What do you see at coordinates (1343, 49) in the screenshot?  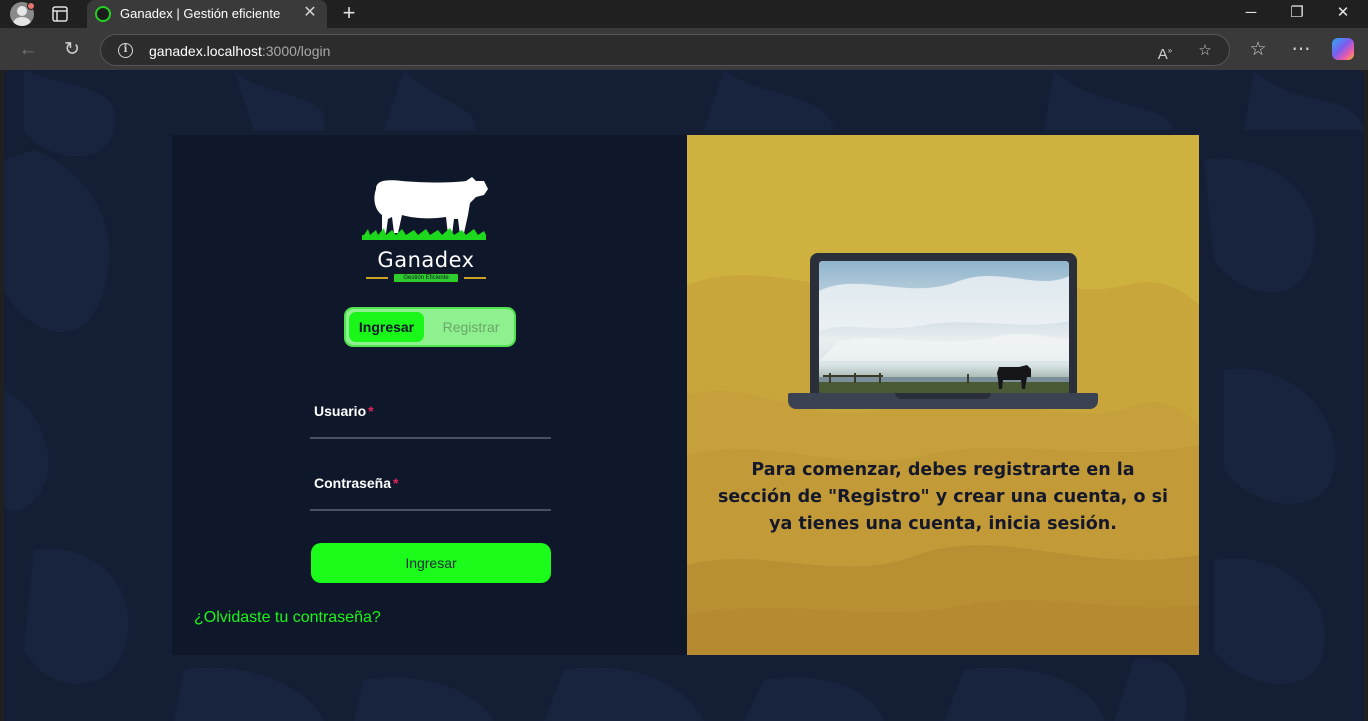 I see `copilot-icon` at bounding box center [1343, 49].